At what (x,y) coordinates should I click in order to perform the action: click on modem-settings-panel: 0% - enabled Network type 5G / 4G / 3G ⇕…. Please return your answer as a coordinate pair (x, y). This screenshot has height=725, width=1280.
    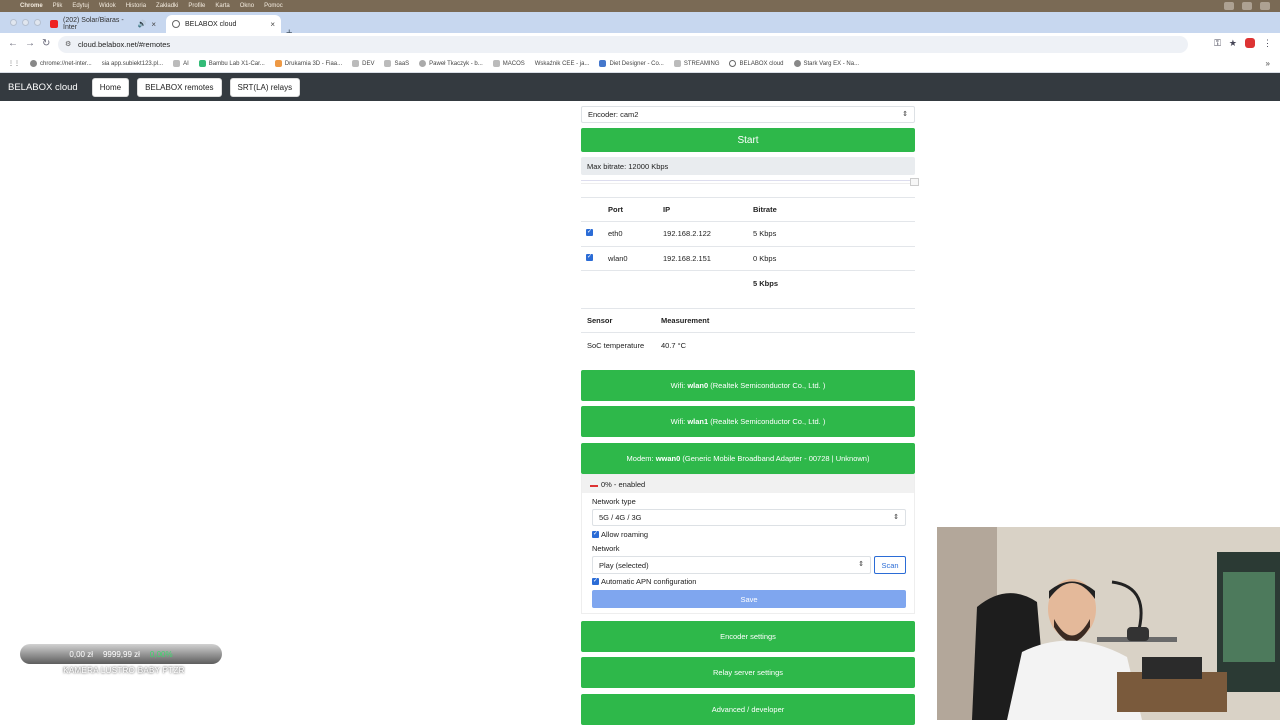
    Looking at the image, I should click on (748, 544).